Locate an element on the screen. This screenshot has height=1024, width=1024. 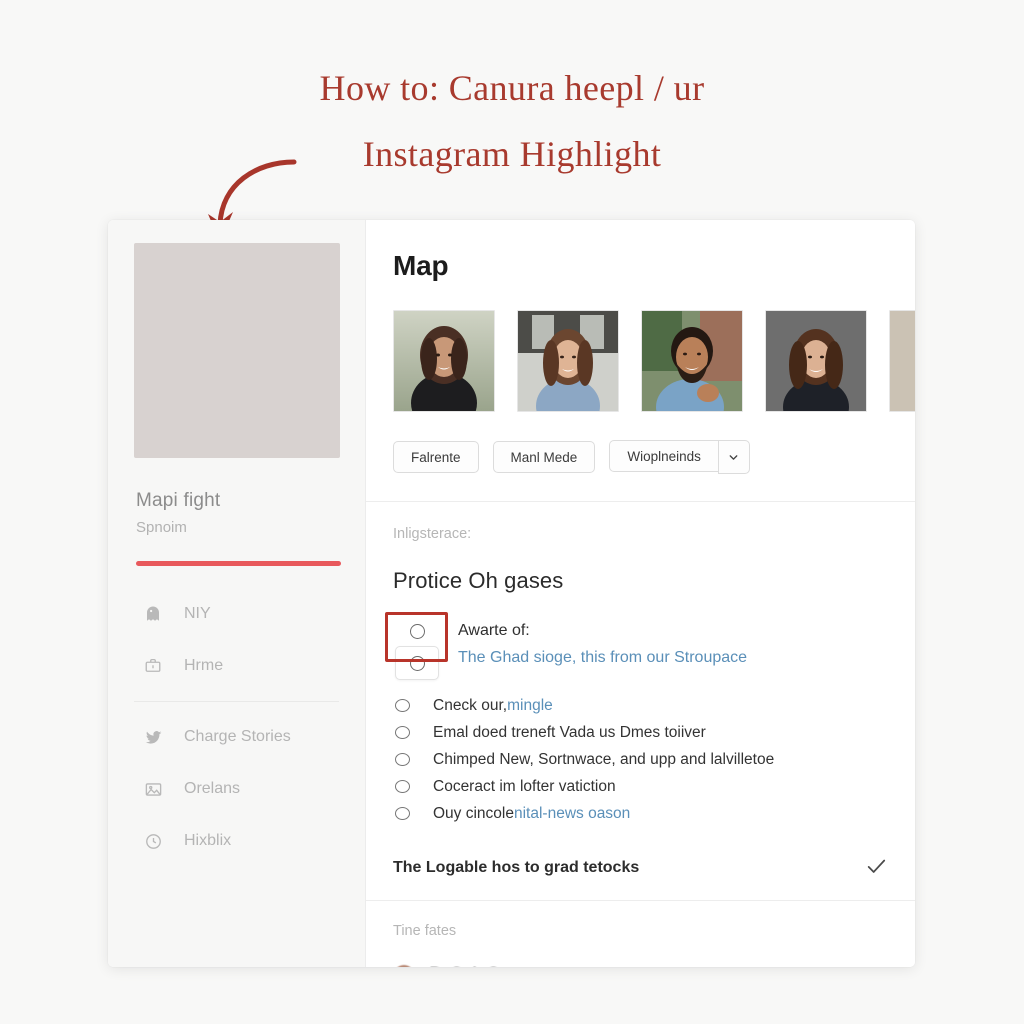
clock-icon is located at coordinates (153, 841).